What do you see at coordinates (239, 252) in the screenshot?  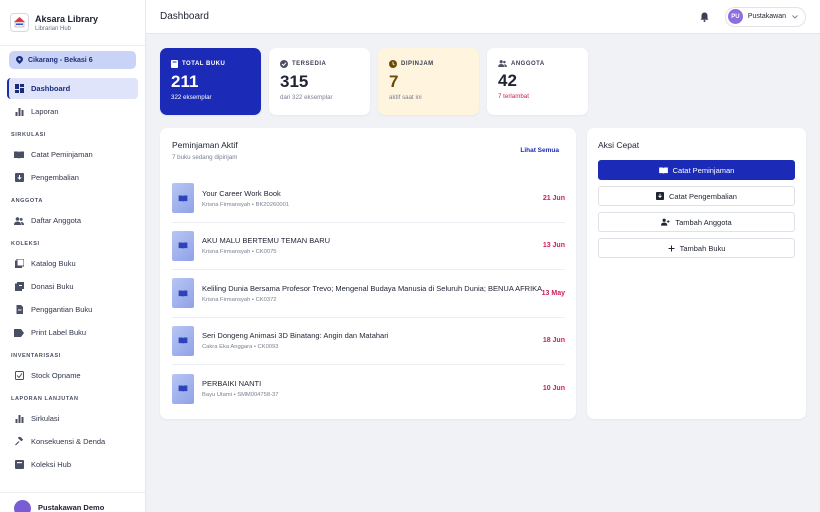 I see `loan-meta: Krisna Firmansyah • CK0075` at bounding box center [239, 252].